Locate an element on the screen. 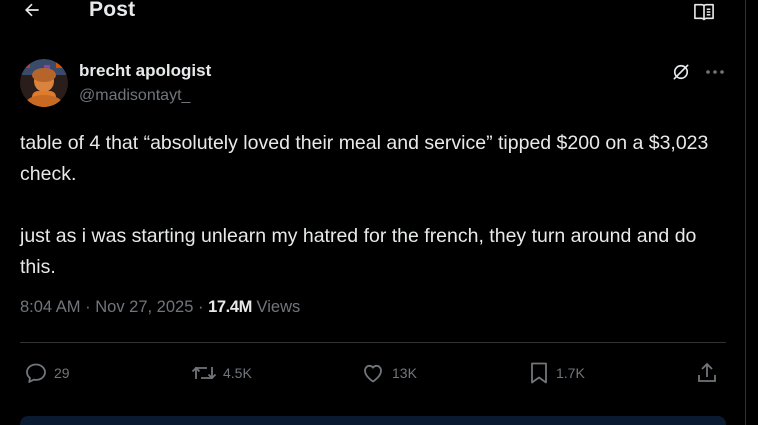  share-icon is located at coordinates (707, 372).